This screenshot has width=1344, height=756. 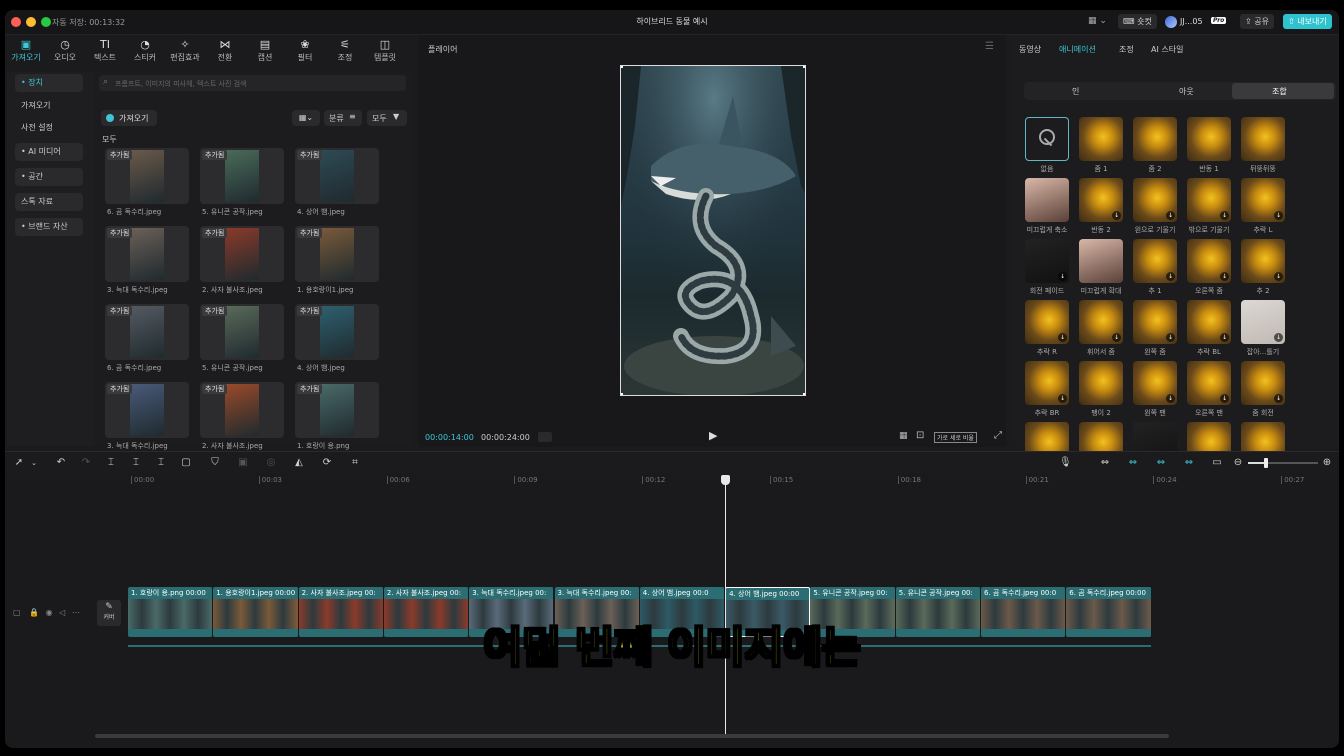 What do you see at coordinates (355, 463) in the screenshot?
I see `crop-icon: ⌗` at bounding box center [355, 463].